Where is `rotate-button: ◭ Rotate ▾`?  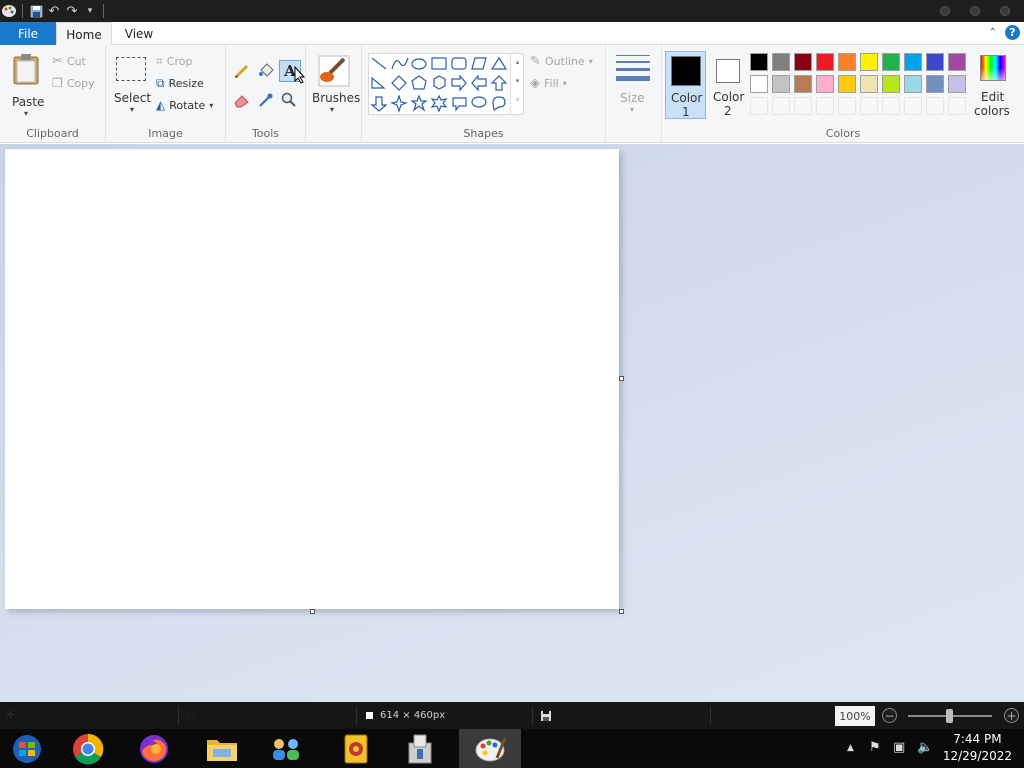 rotate-button: ◭ Rotate ▾ is located at coordinates (184, 105).